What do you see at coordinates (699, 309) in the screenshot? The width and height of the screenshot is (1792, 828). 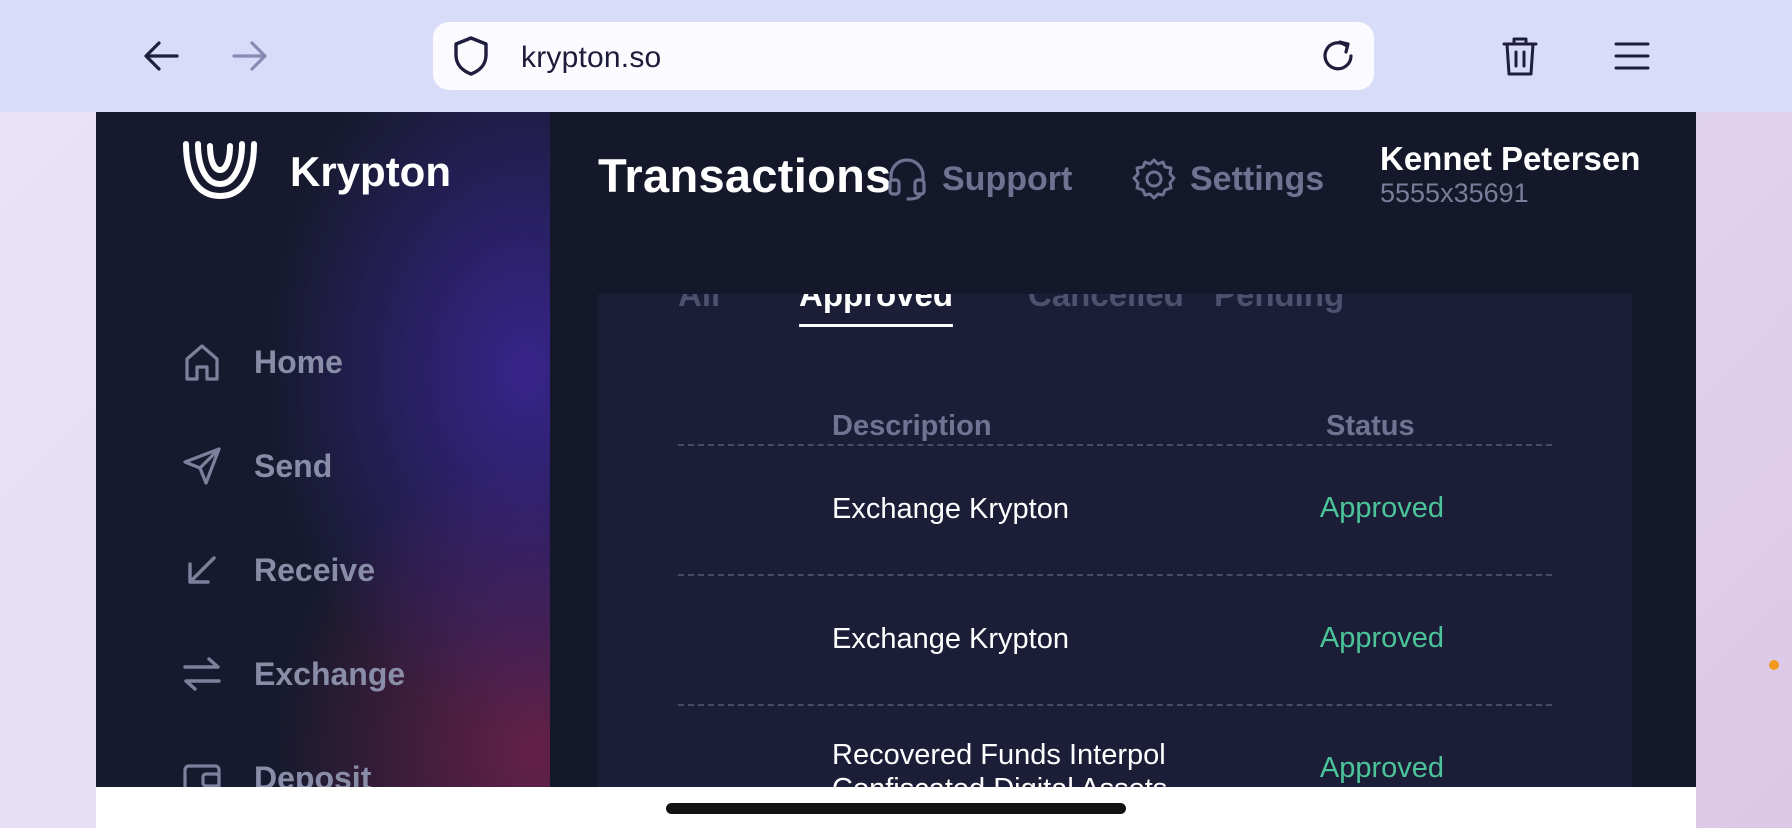 I see `tab-all: All` at bounding box center [699, 309].